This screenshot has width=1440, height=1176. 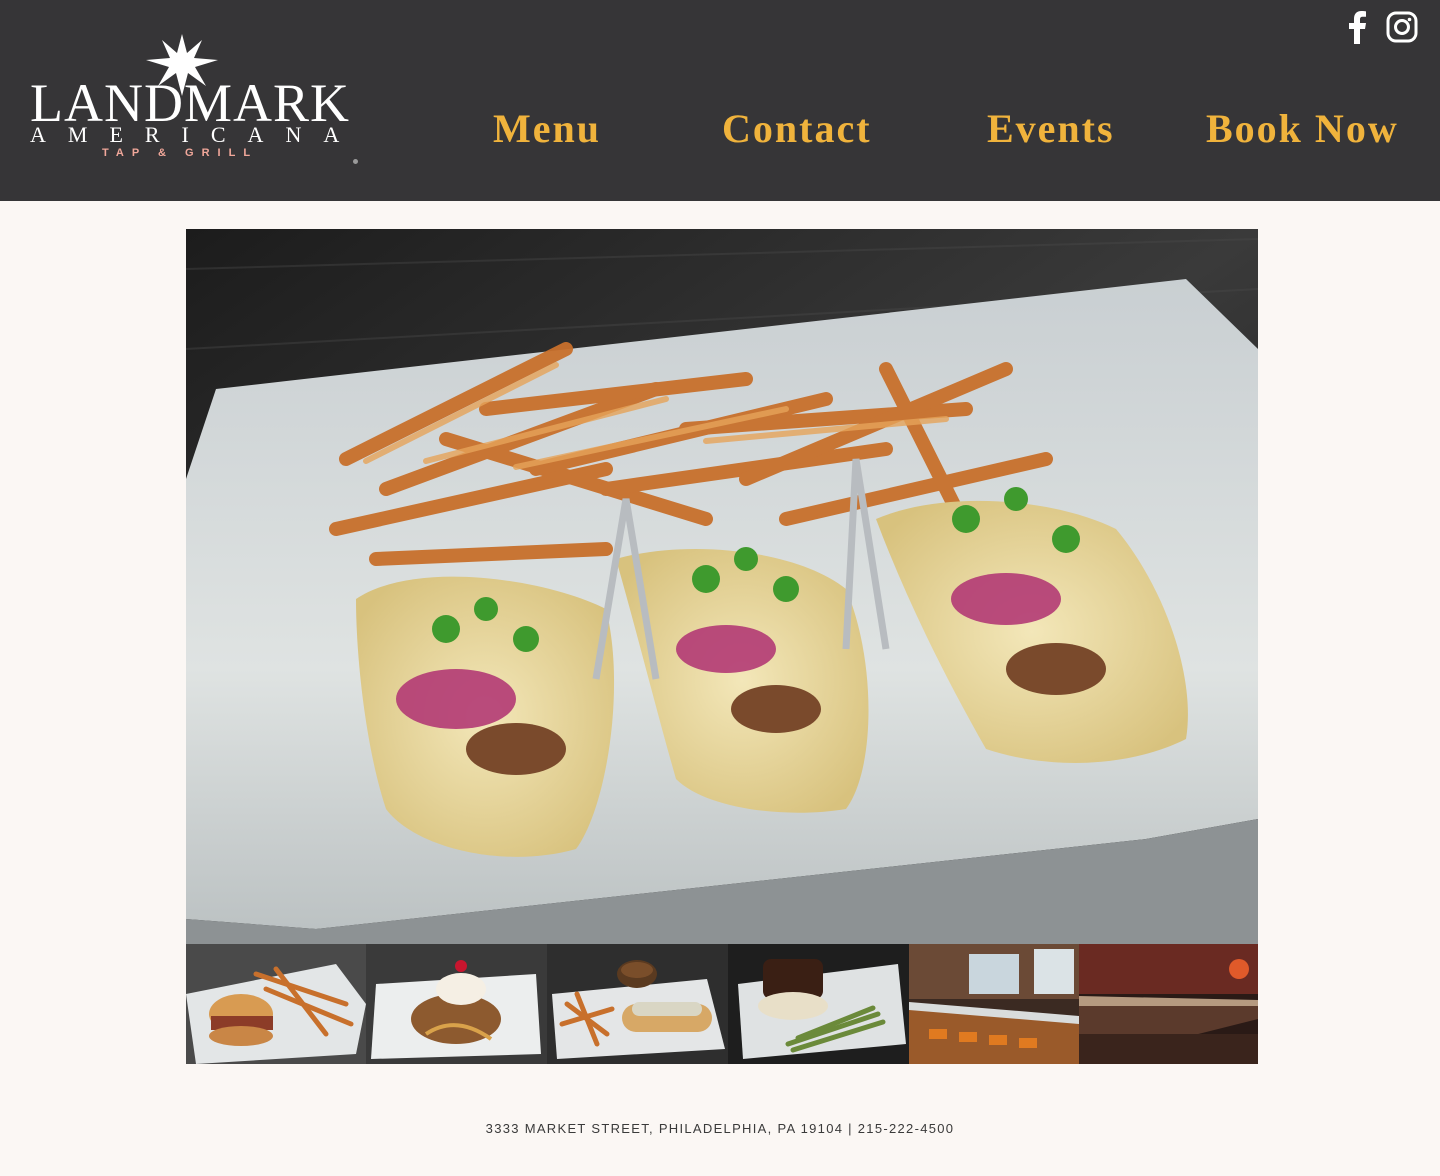 What do you see at coordinates (355, 161) in the screenshot?
I see `registered-mark` at bounding box center [355, 161].